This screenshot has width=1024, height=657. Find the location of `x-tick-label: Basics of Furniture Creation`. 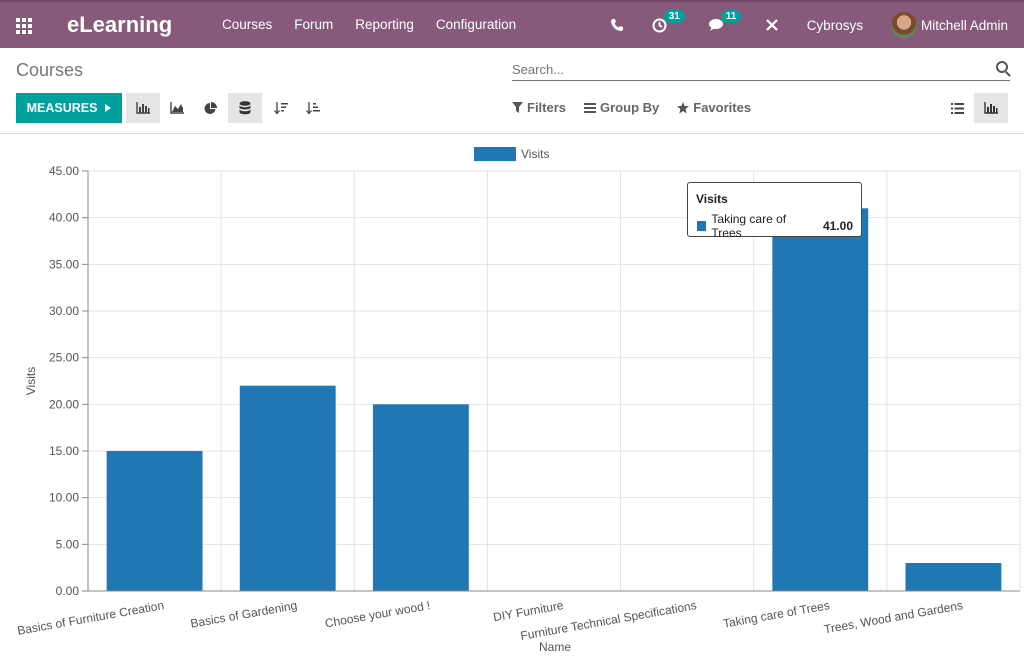

x-tick-label: Basics of Furniture Creation is located at coordinates (90, 618).